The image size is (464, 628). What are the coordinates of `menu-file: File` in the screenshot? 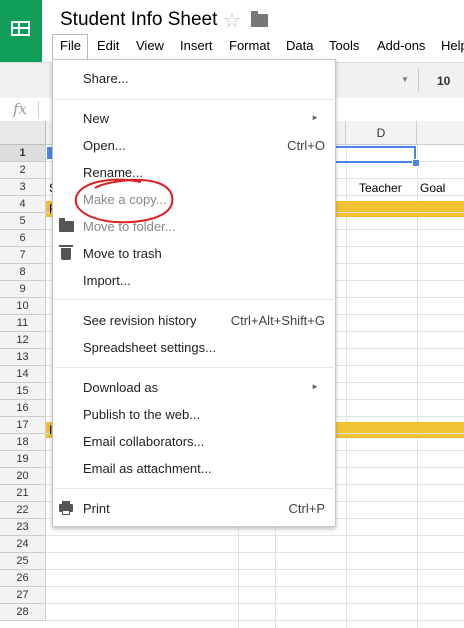 It's located at (70, 45).